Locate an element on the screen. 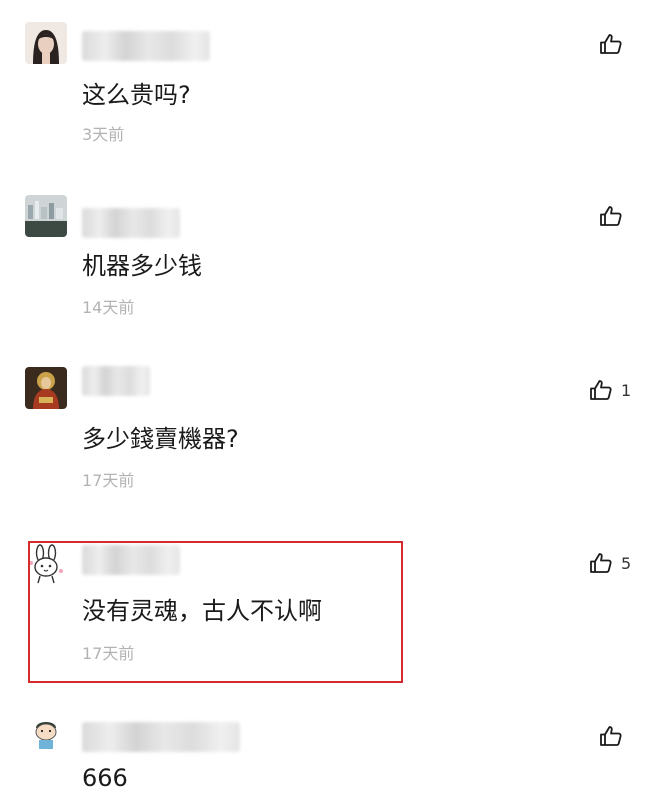  like-button: 1 is located at coordinates (610, 390).